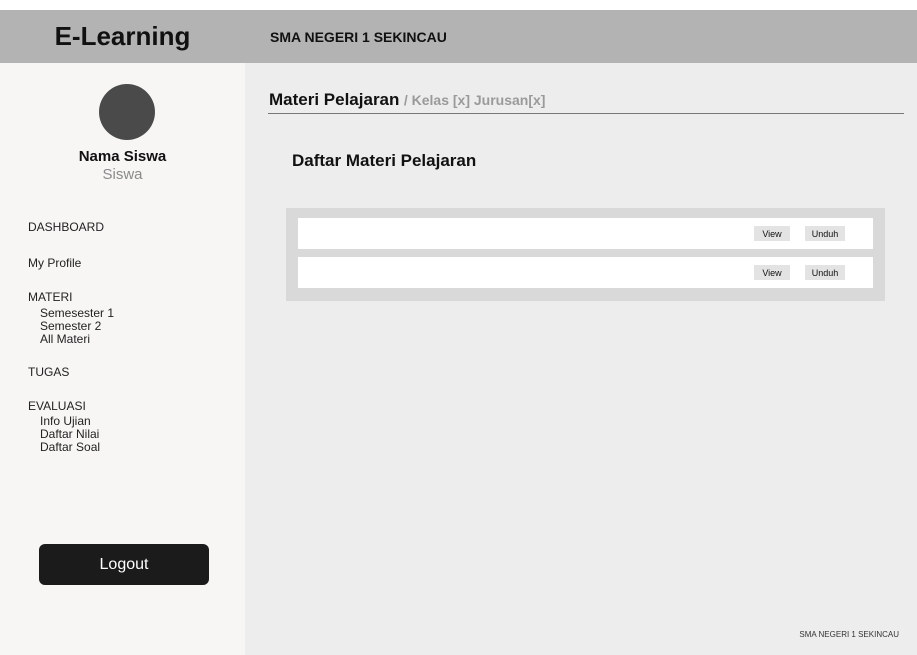 The height and width of the screenshot is (655, 917). Describe the element at coordinates (124, 564) in the screenshot. I see `logout-button: Logout` at that location.